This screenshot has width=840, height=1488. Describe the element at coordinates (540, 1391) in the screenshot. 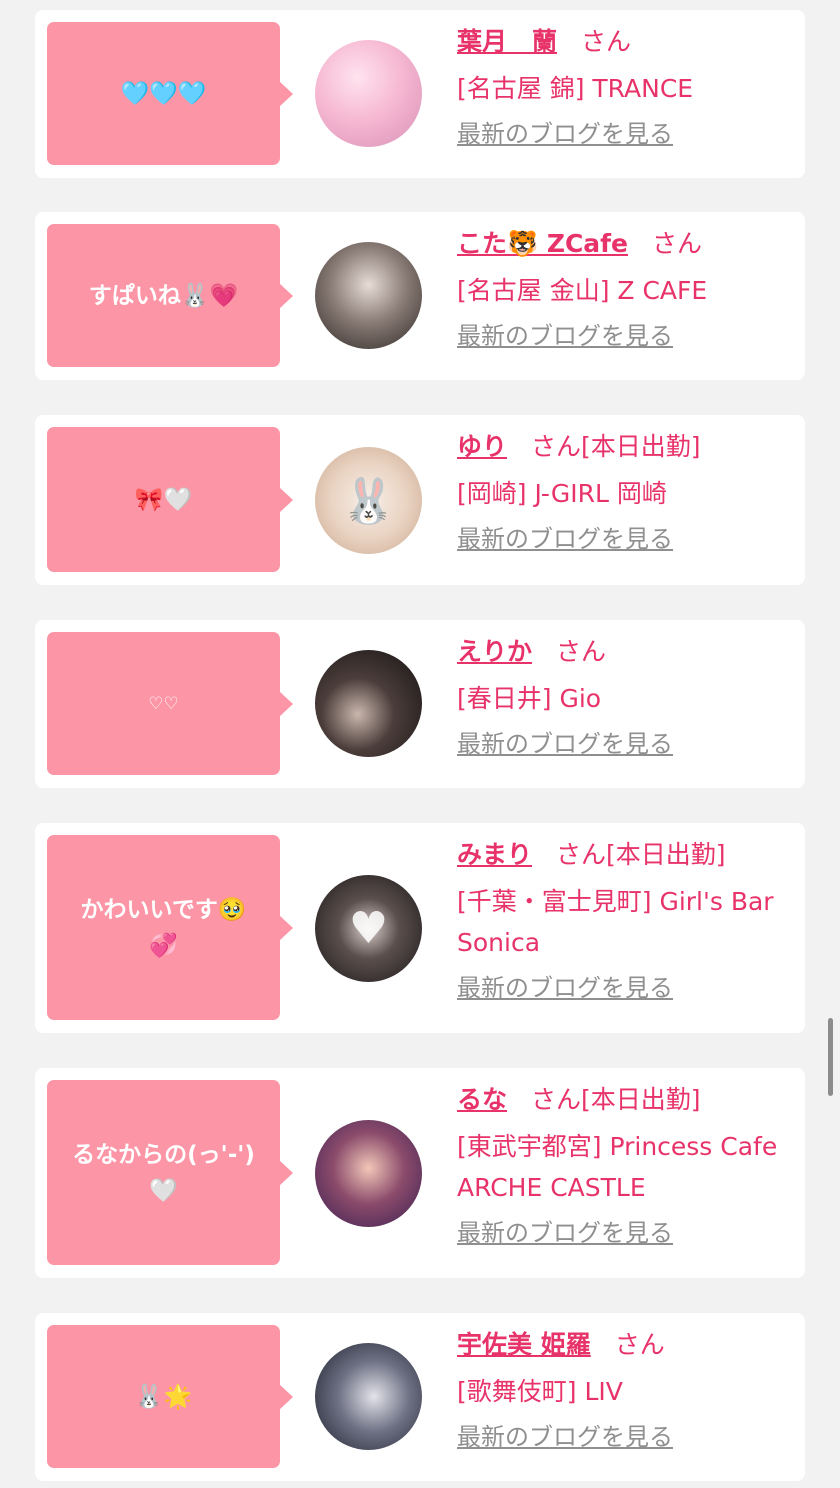

I see `shop-label: [歌舞伎町] LIV` at that location.